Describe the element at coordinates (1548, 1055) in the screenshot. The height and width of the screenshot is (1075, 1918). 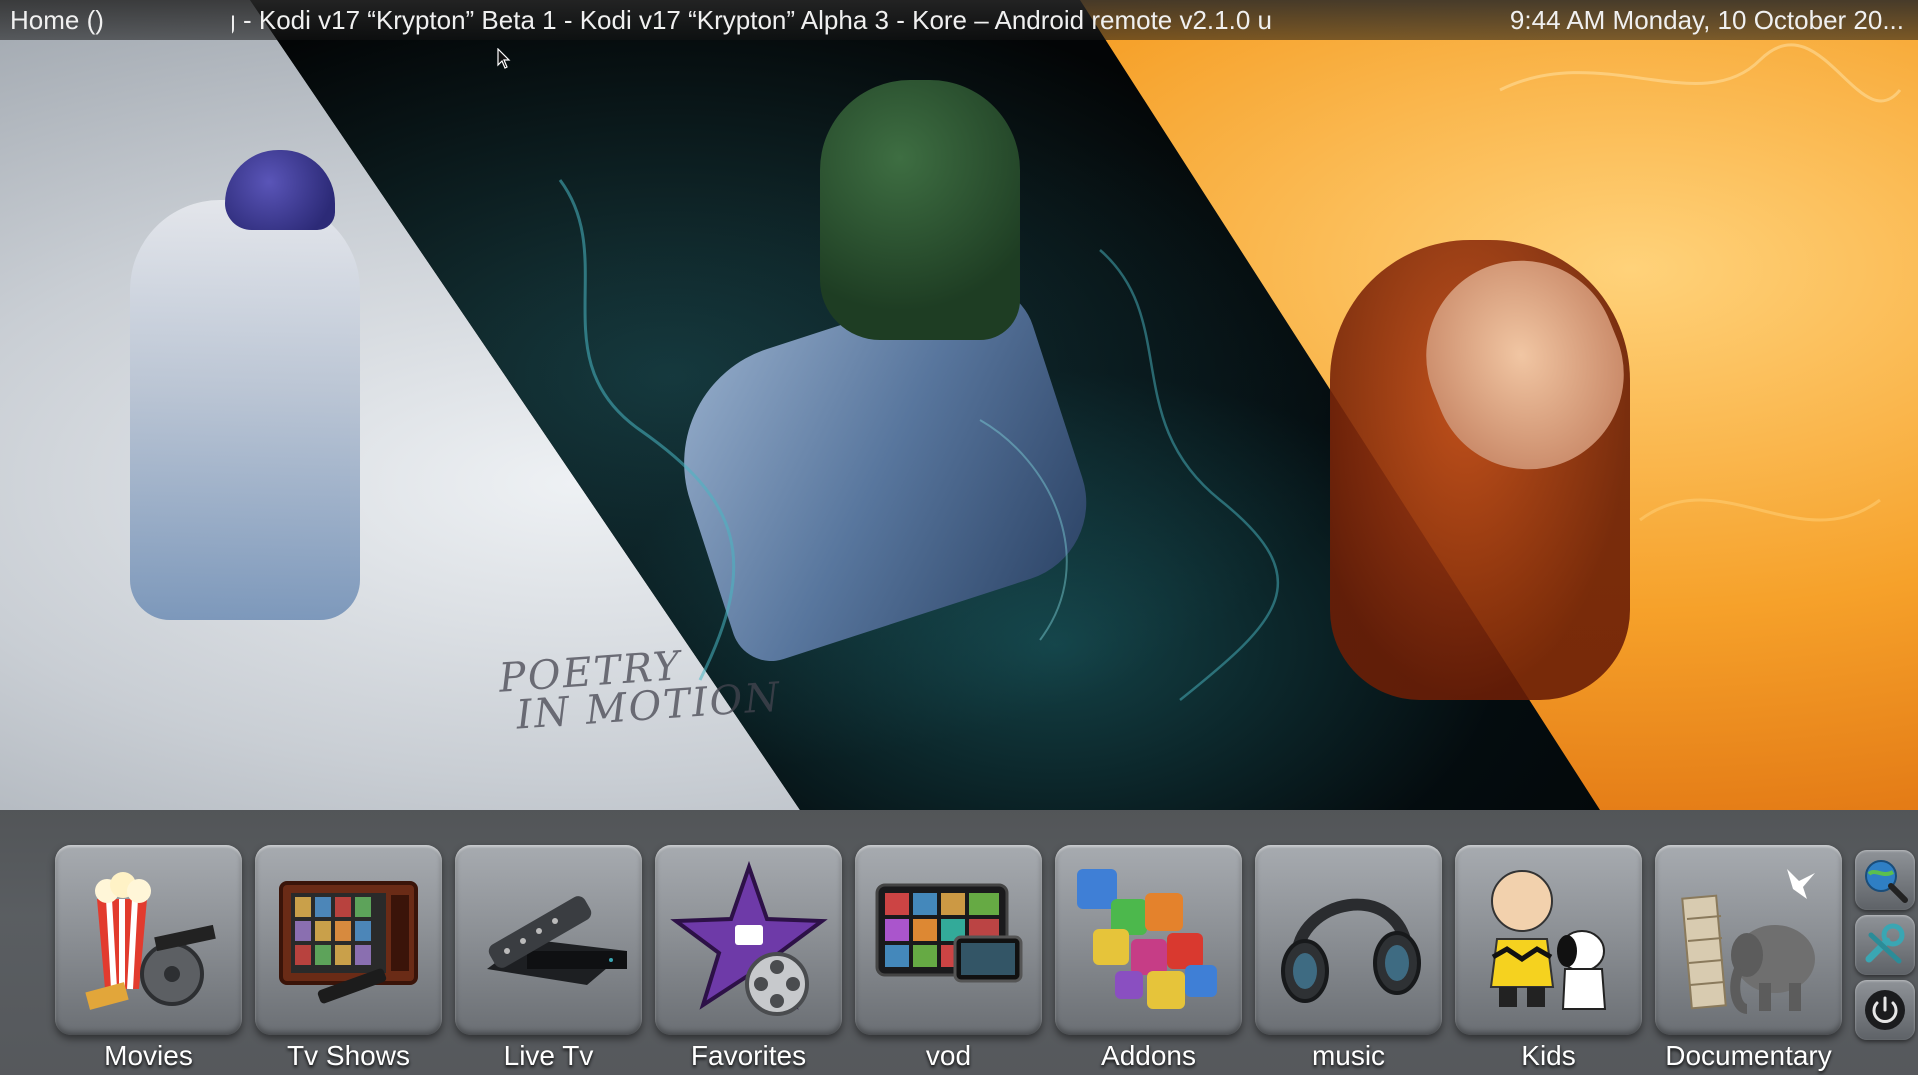
I see `menu-label-kids: Kids` at that location.